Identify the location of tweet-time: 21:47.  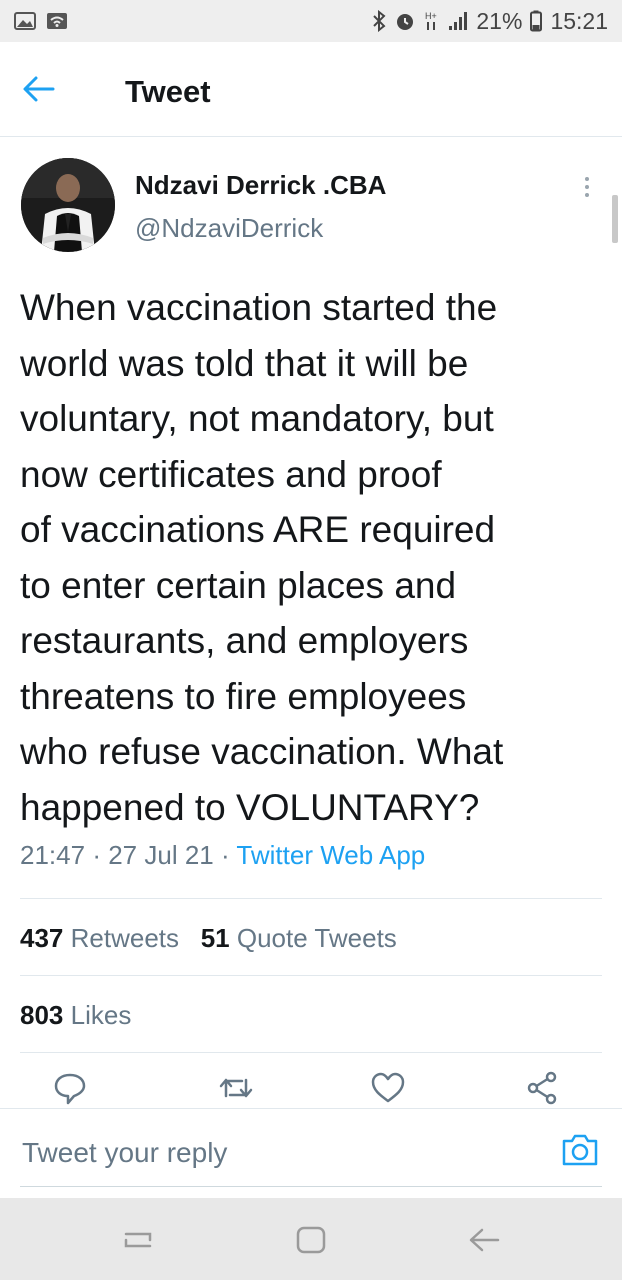
(53, 855).